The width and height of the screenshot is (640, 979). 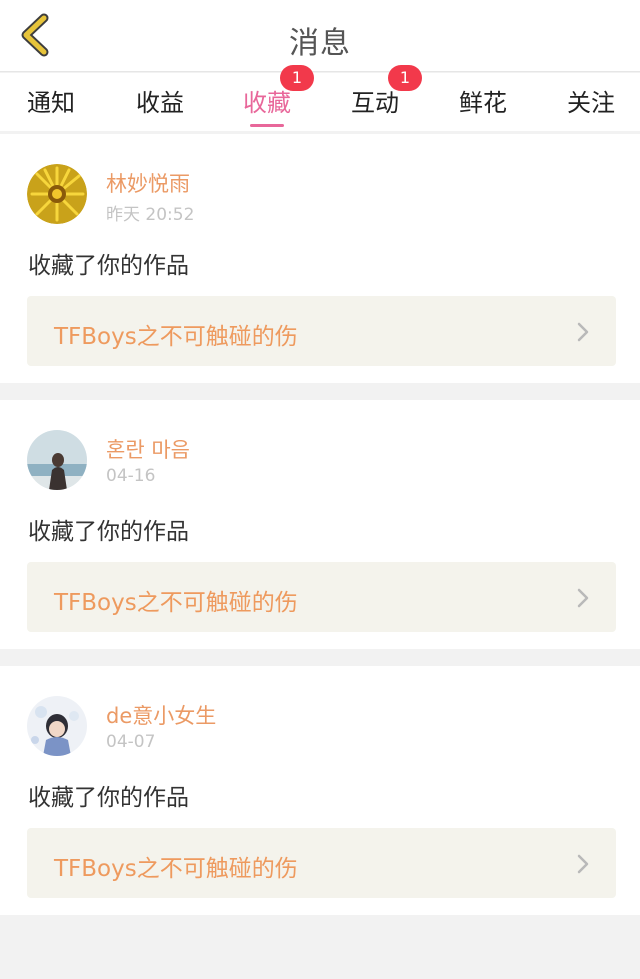 I want to click on username: 혼란 마음, so click(x=148, y=449).